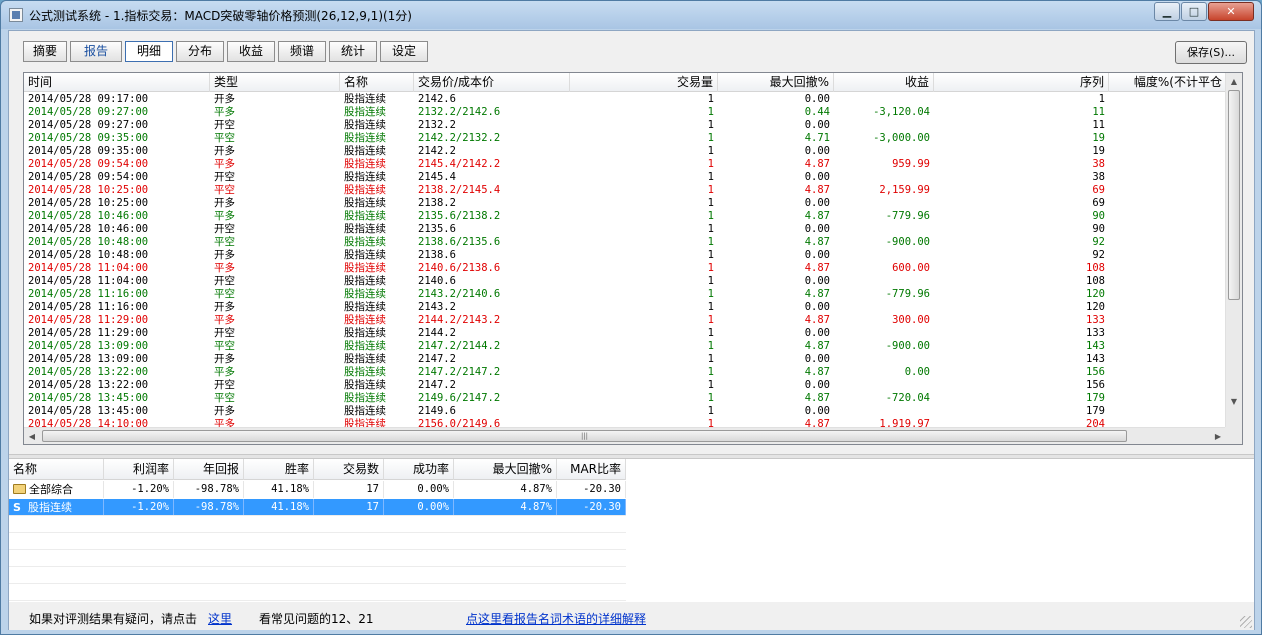  I want to click on table-row: 2014/05/28 13:09:00 开多 股指连续 2147.2 1 0.00 143, so click(625, 359).